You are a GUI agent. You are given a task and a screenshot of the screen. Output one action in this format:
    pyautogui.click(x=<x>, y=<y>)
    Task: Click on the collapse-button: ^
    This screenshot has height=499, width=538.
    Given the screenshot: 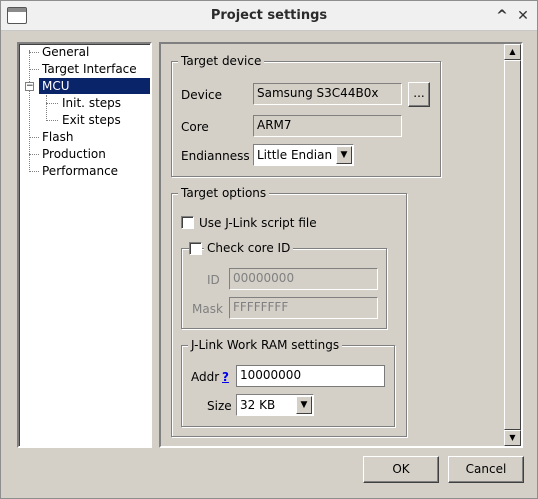 What is the action you would take?
    pyautogui.click(x=502, y=16)
    